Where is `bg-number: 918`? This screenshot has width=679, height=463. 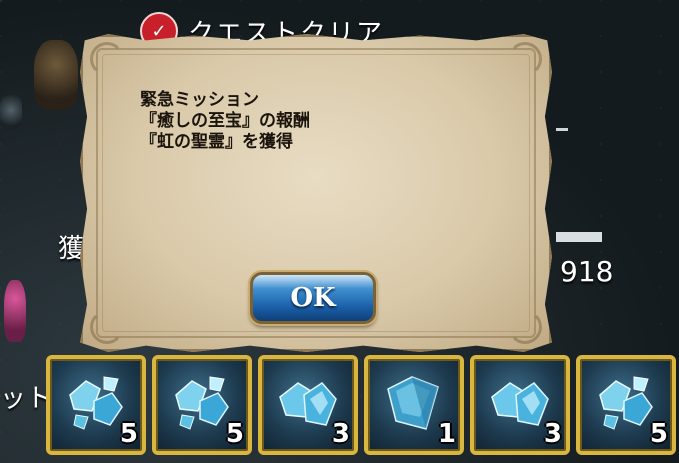
bg-number: 918 is located at coordinates (587, 271).